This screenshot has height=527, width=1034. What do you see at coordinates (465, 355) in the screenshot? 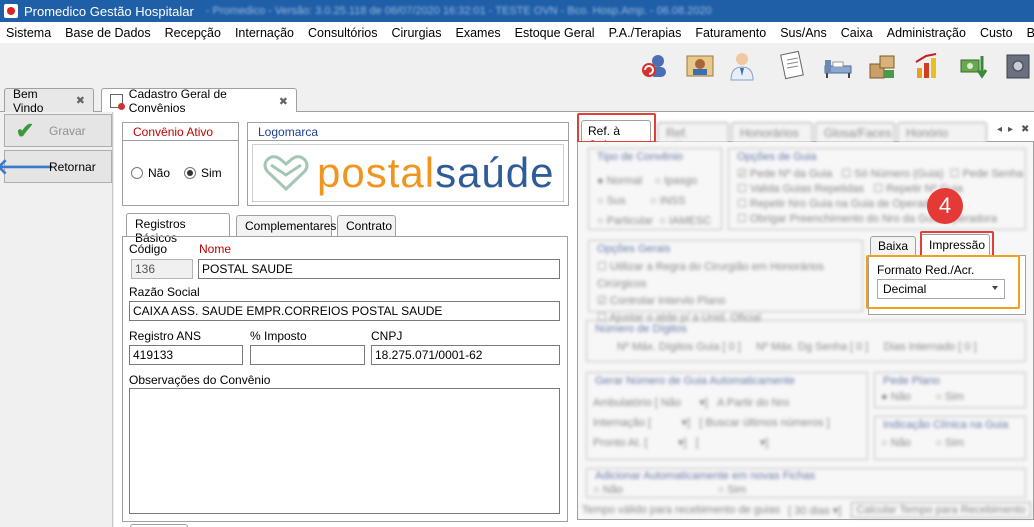
I see `cnpj-field: 18.275.071/0001-62` at bounding box center [465, 355].